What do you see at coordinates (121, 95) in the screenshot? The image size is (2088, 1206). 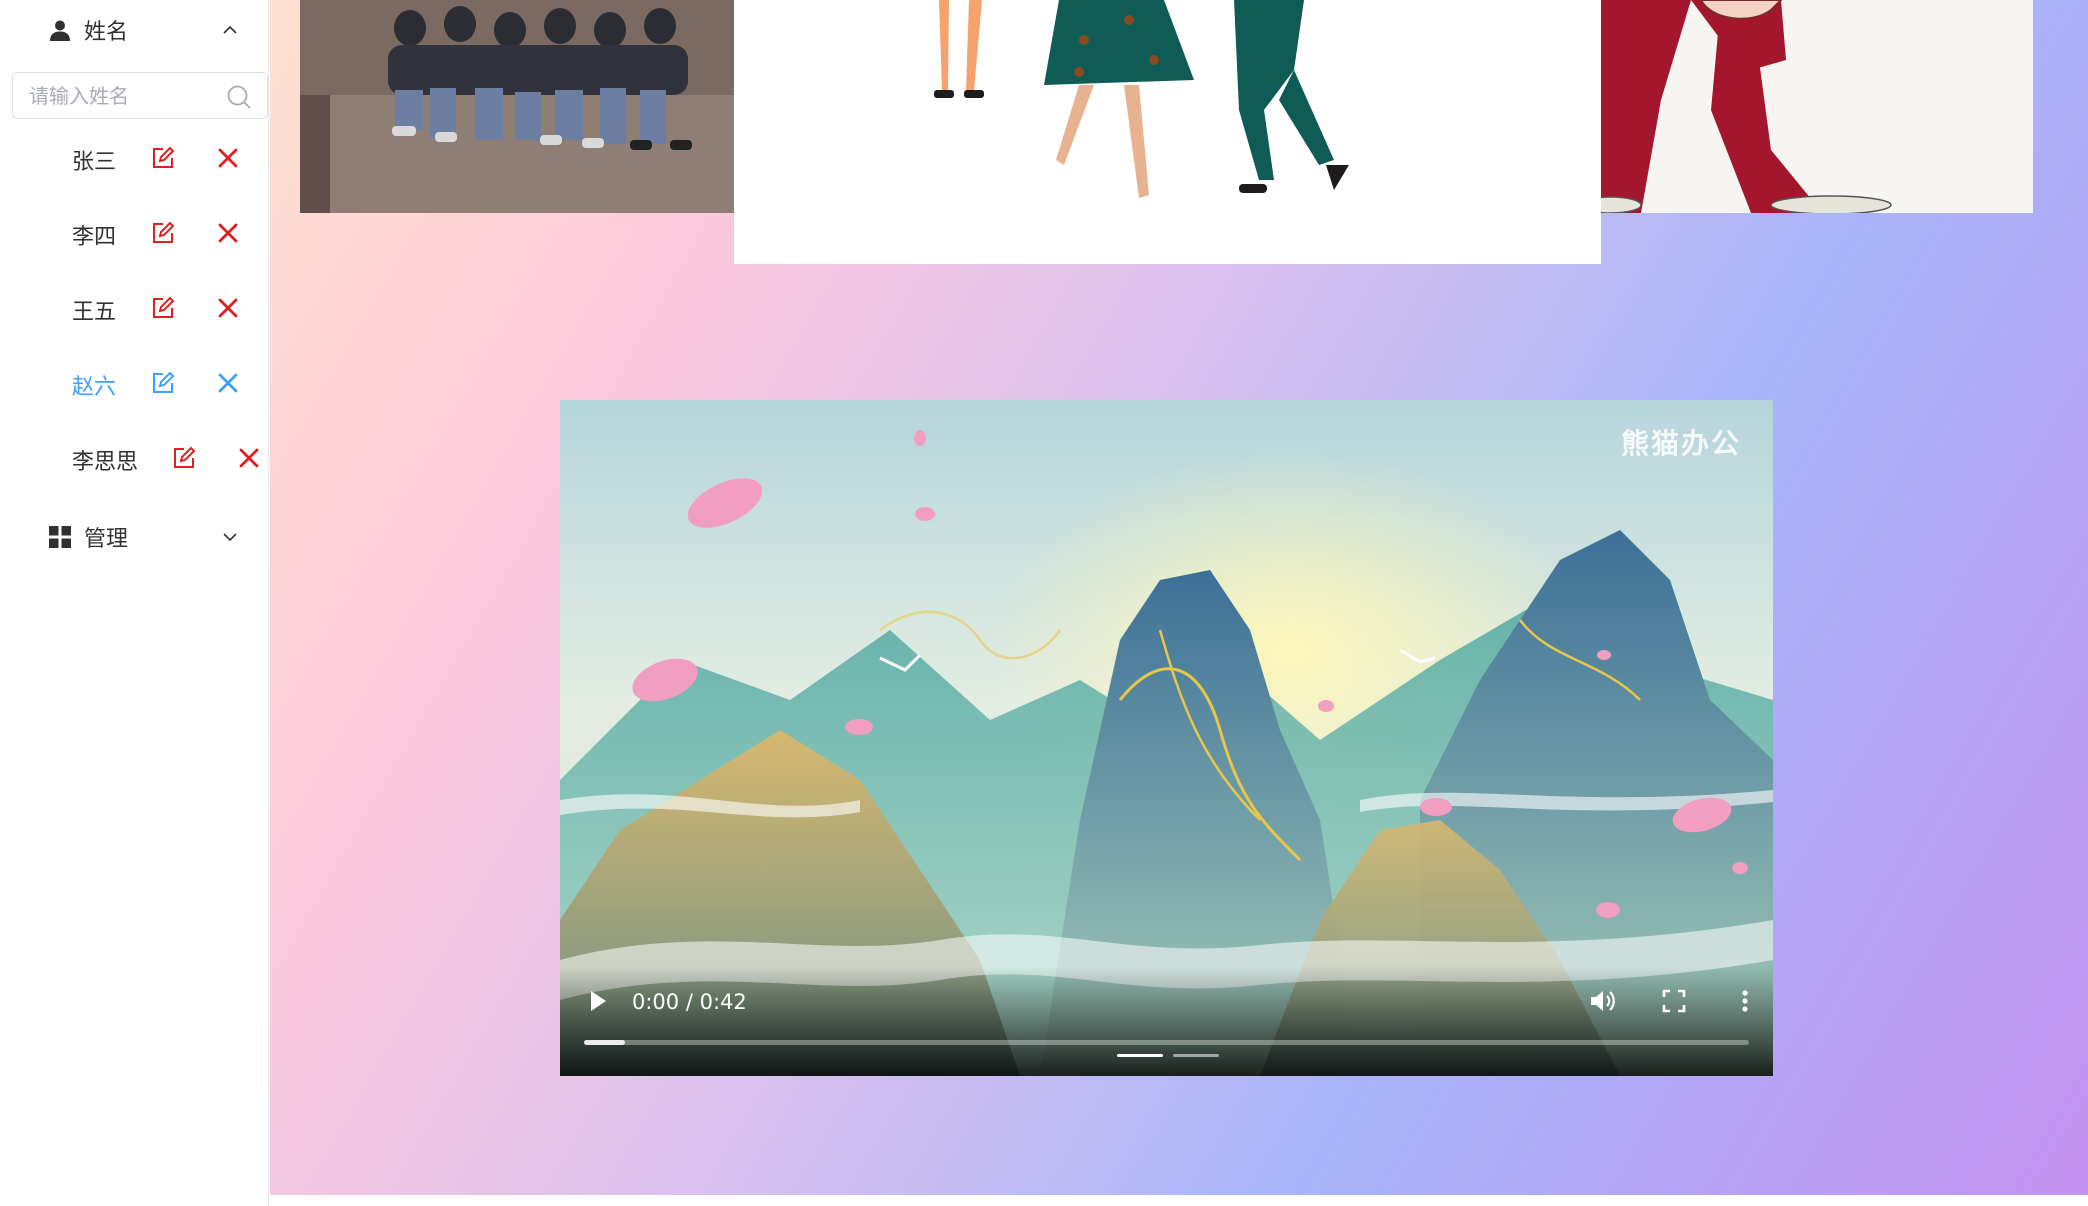 I see `name-search-input` at bounding box center [121, 95].